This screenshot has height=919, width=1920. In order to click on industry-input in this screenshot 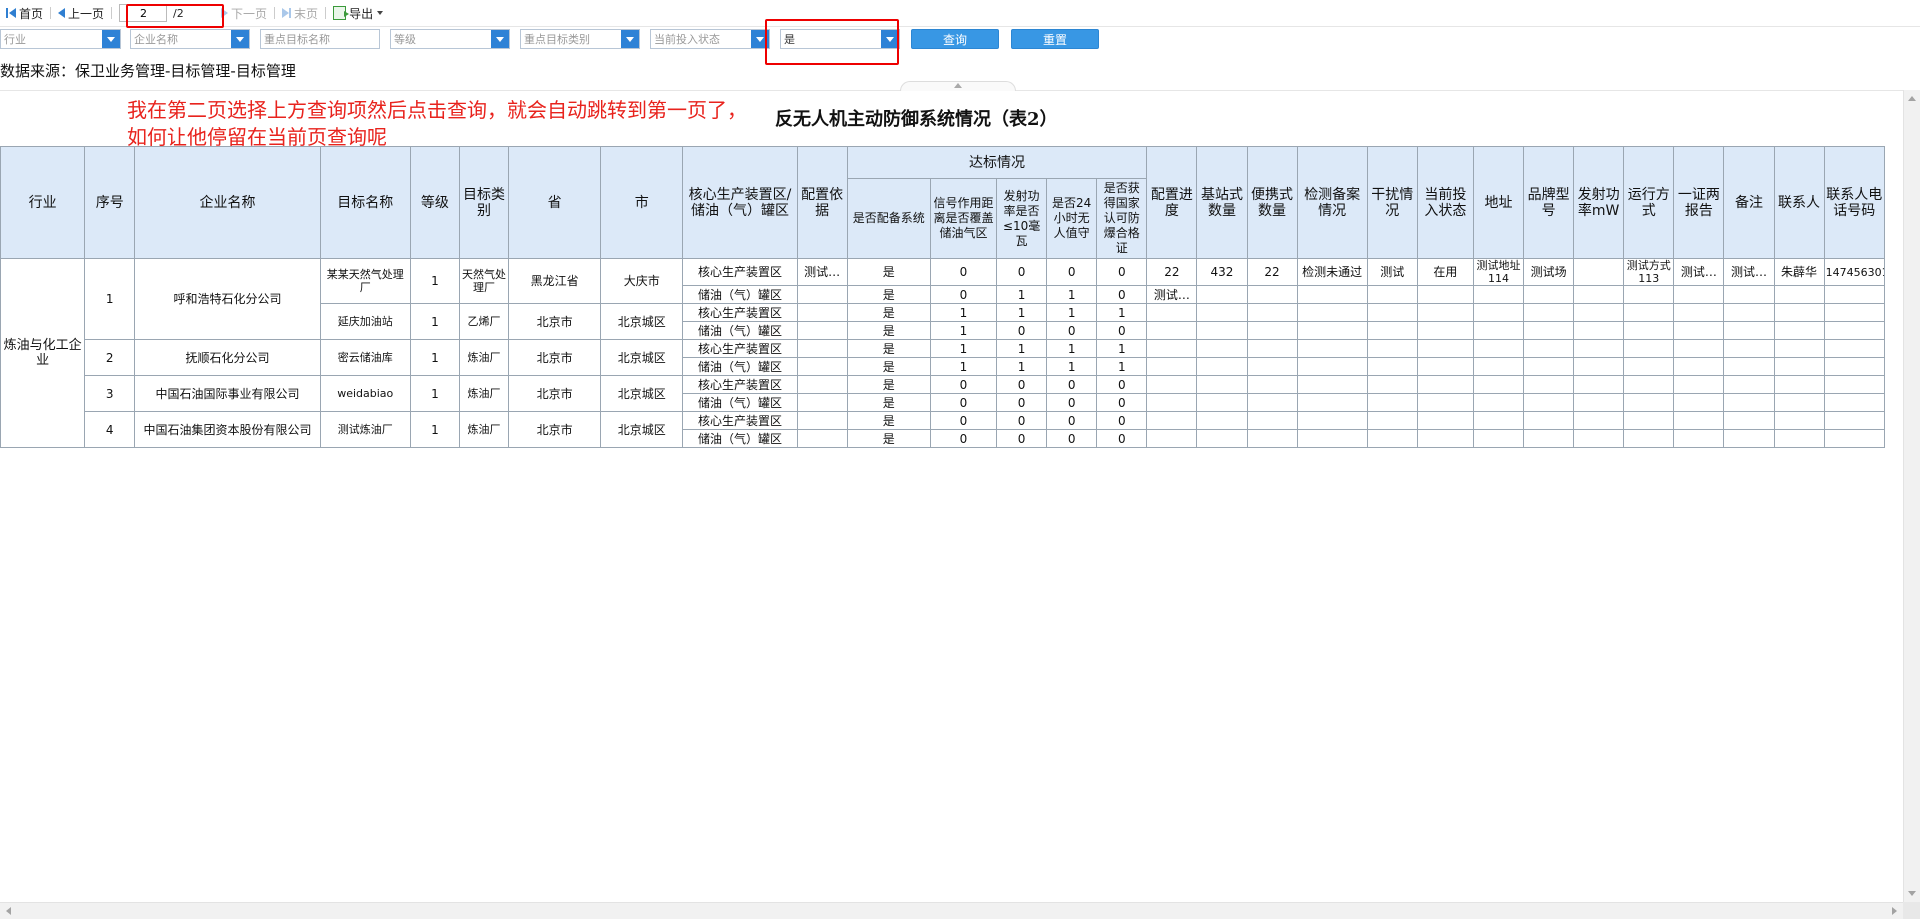, I will do `click(51, 39)`.